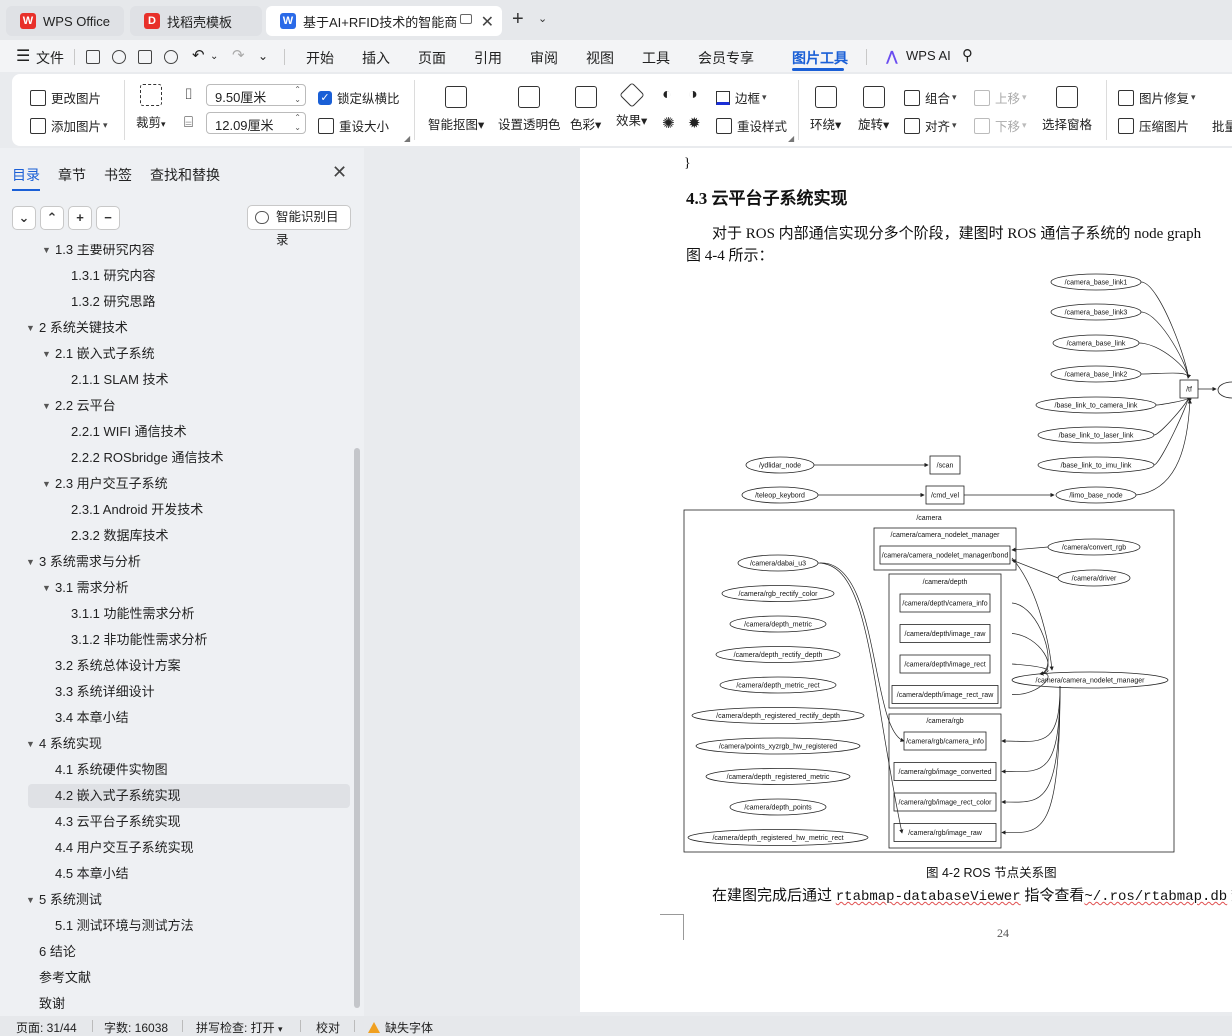 This screenshot has width=1232, height=1036. What do you see at coordinates (256, 123) in the screenshot?
I see `height-field: 12.09厘米 ⌃ ⌄` at bounding box center [256, 123].